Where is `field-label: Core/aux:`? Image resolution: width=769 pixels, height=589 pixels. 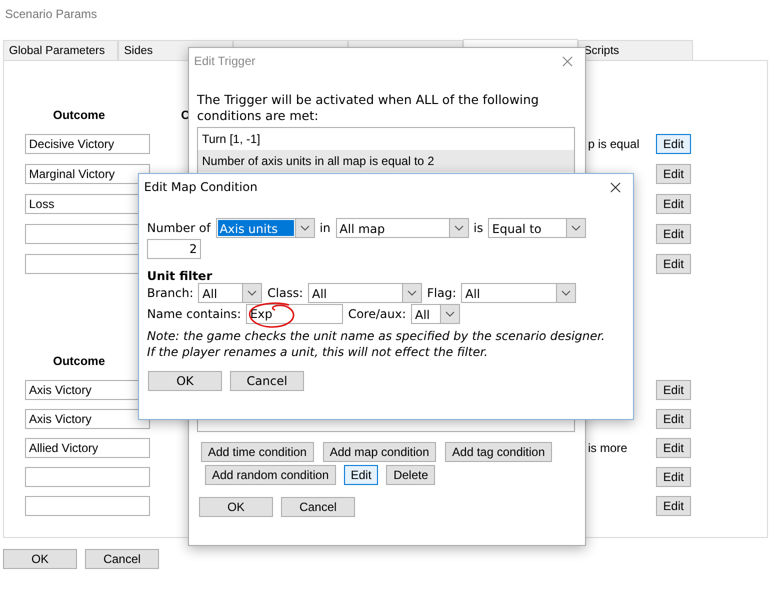 field-label: Core/aux: is located at coordinates (377, 314).